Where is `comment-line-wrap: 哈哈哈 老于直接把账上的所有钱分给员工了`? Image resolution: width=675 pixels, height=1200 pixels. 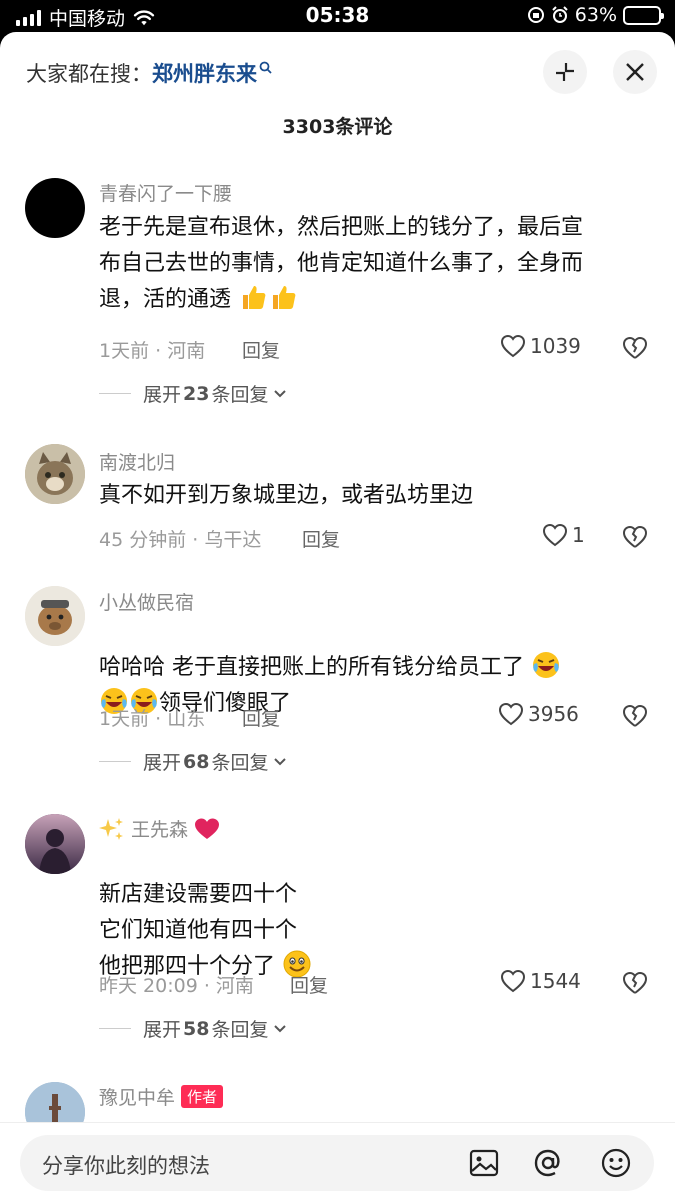
comment-line-wrap: 哈哈哈 老于直接把账上的所有钱分给员工了 is located at coordinates (374, 668).